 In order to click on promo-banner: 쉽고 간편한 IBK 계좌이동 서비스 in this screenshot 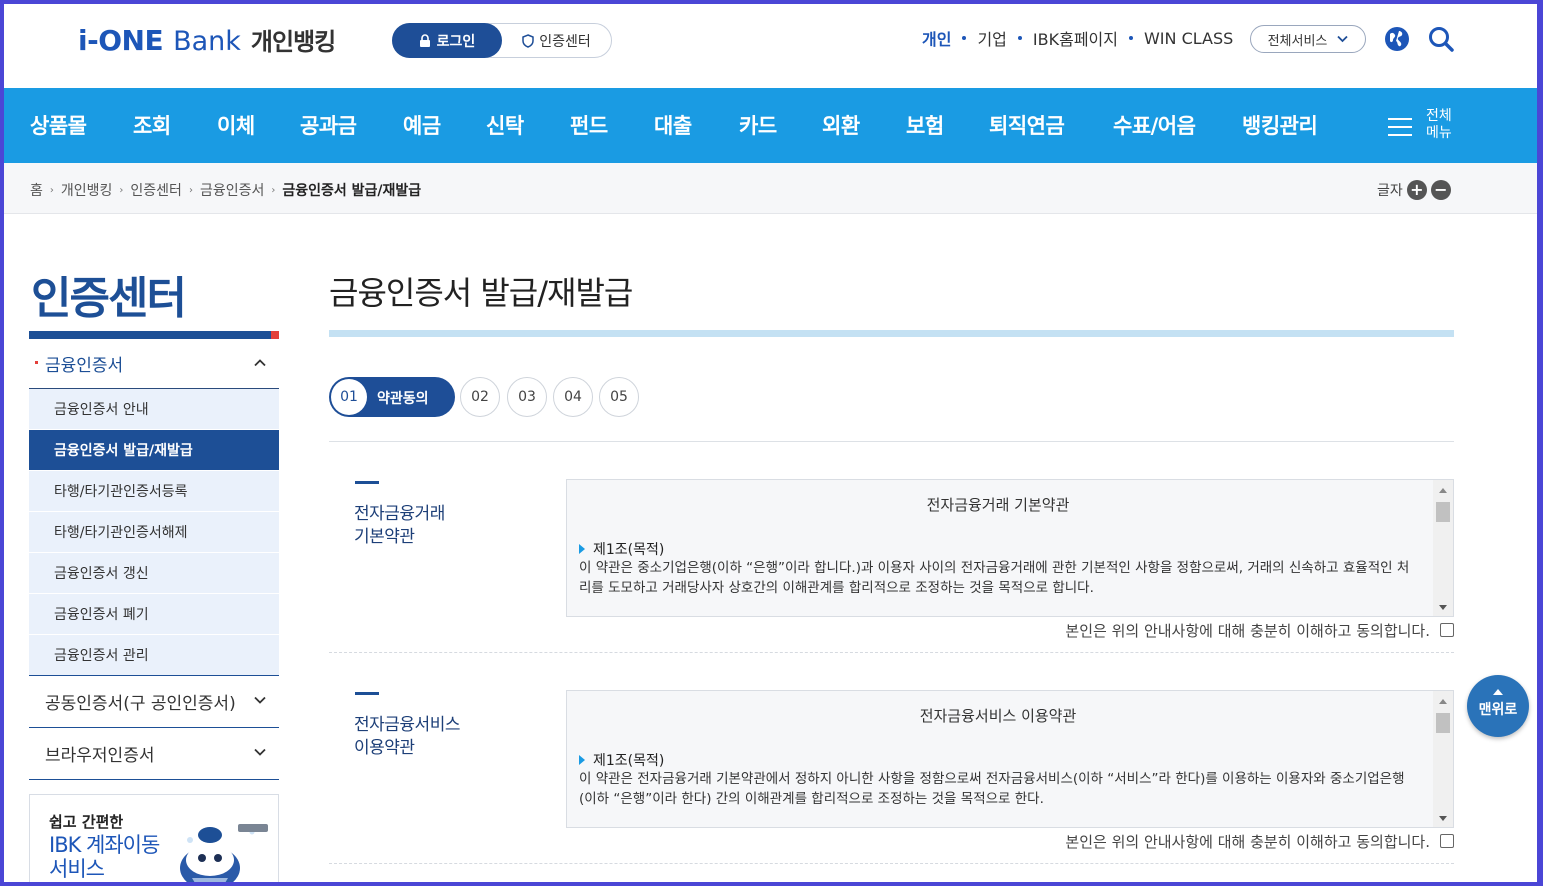, I will do `click(154, 838)`.